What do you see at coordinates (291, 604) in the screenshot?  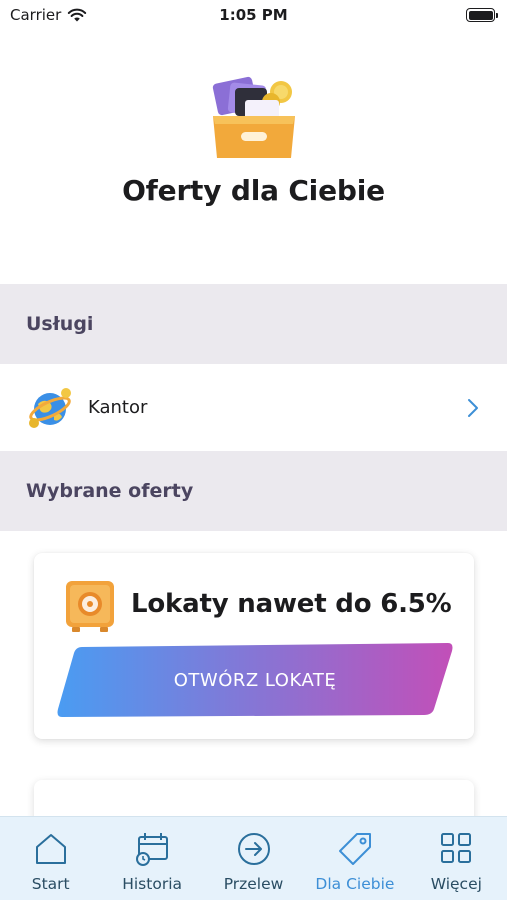 I see `offer-title: Lokaty nawet do 6.5%` at bounding box center [291, 604].